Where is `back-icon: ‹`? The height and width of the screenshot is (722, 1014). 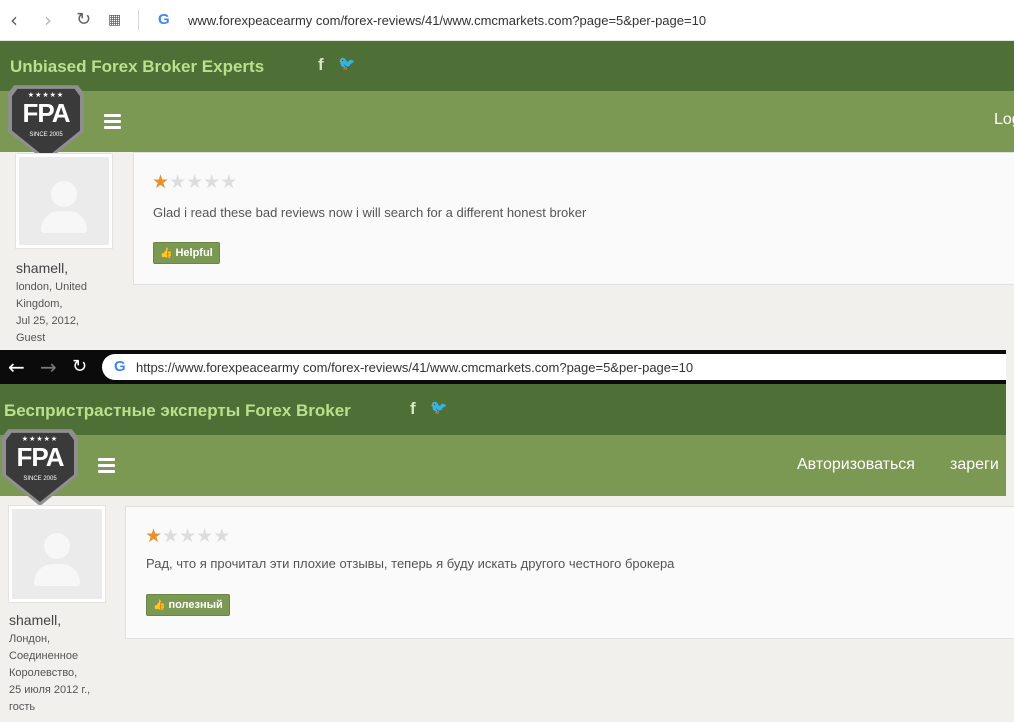
back-icon: ‹ is located at coordinates (14, 20).